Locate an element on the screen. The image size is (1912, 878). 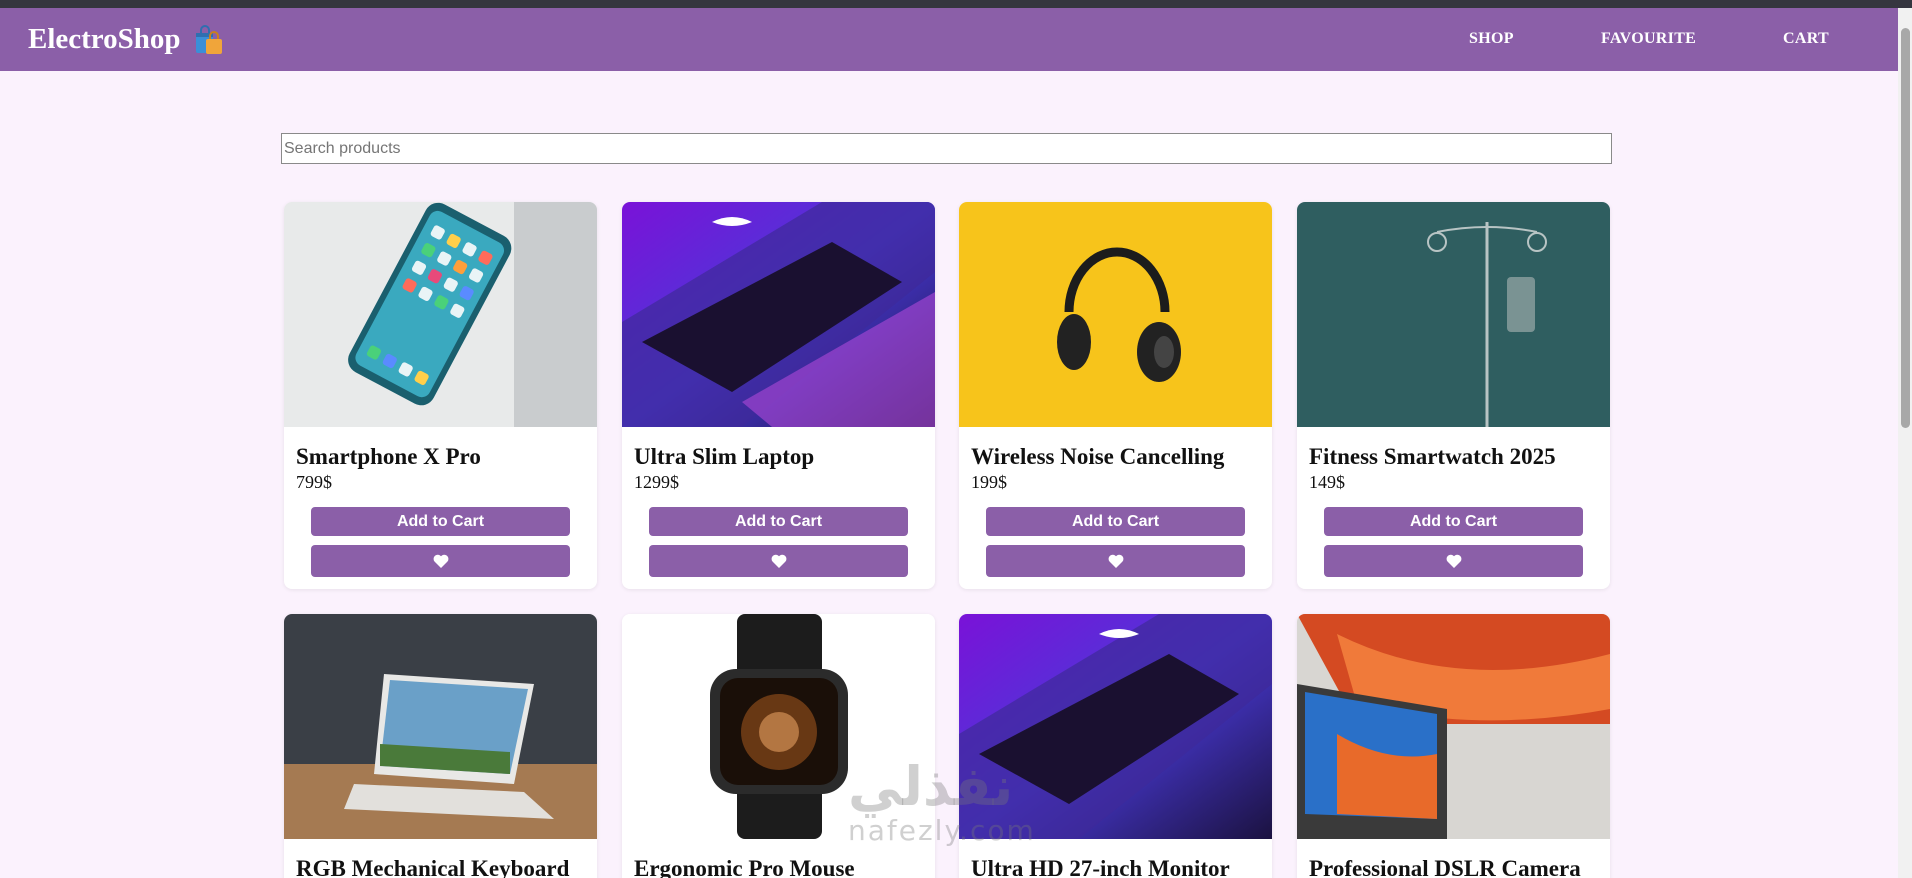
laptop-desk-image is located at coordinates (440, 726).